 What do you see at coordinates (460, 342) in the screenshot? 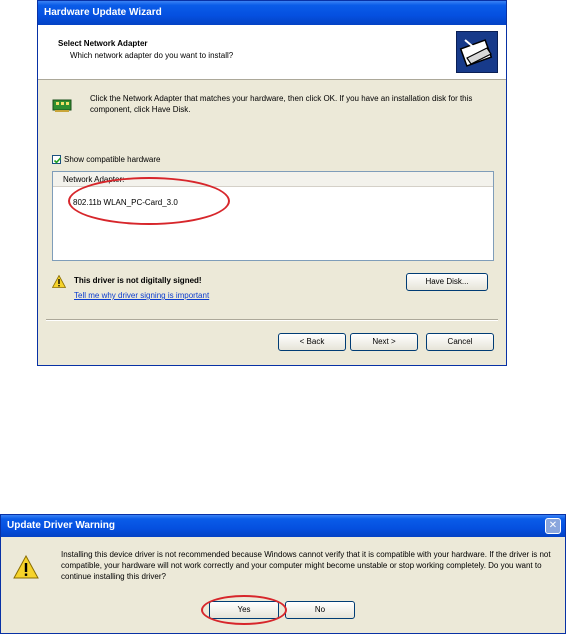
I see `cancel-button: Cancel` at bounding box center [460, 342].